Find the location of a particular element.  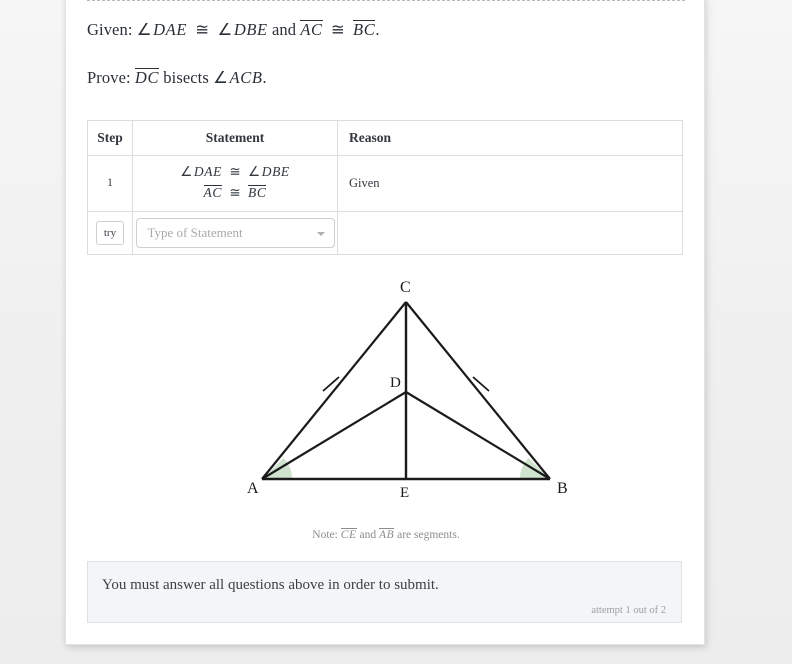

statement-line-1: DAE ≅ DBE is located at coordinates (235, 172).